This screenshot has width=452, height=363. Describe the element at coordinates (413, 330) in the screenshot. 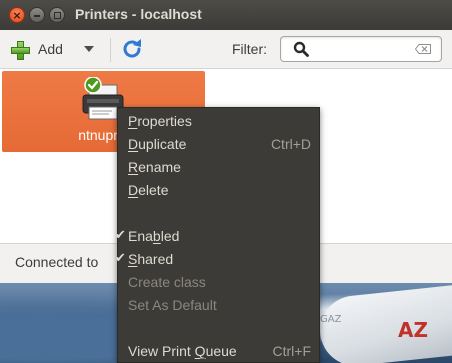

I see `glider-registration: AZ` at that location.